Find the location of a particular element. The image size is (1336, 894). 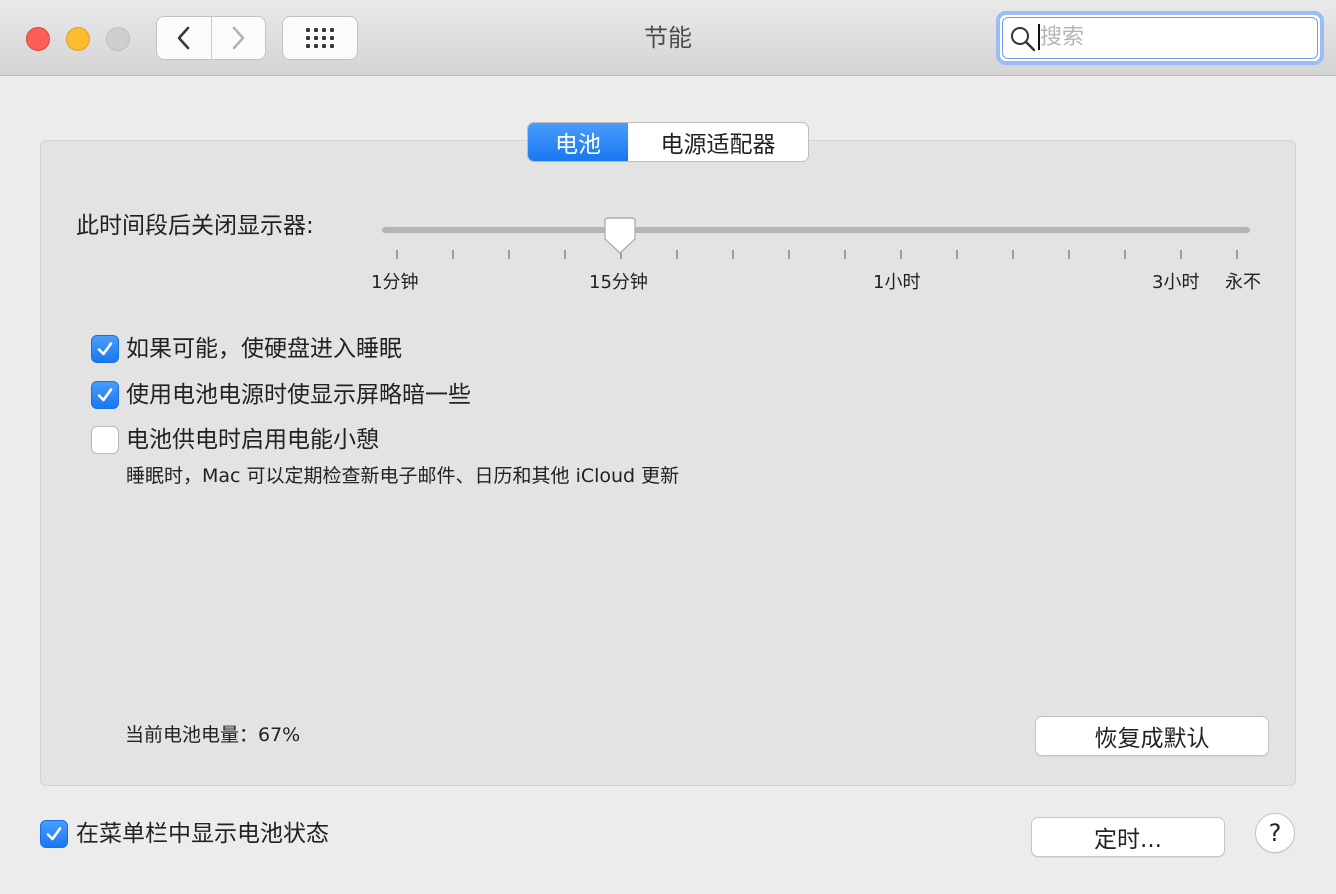

search-field is located at coordinates (1160, 38).